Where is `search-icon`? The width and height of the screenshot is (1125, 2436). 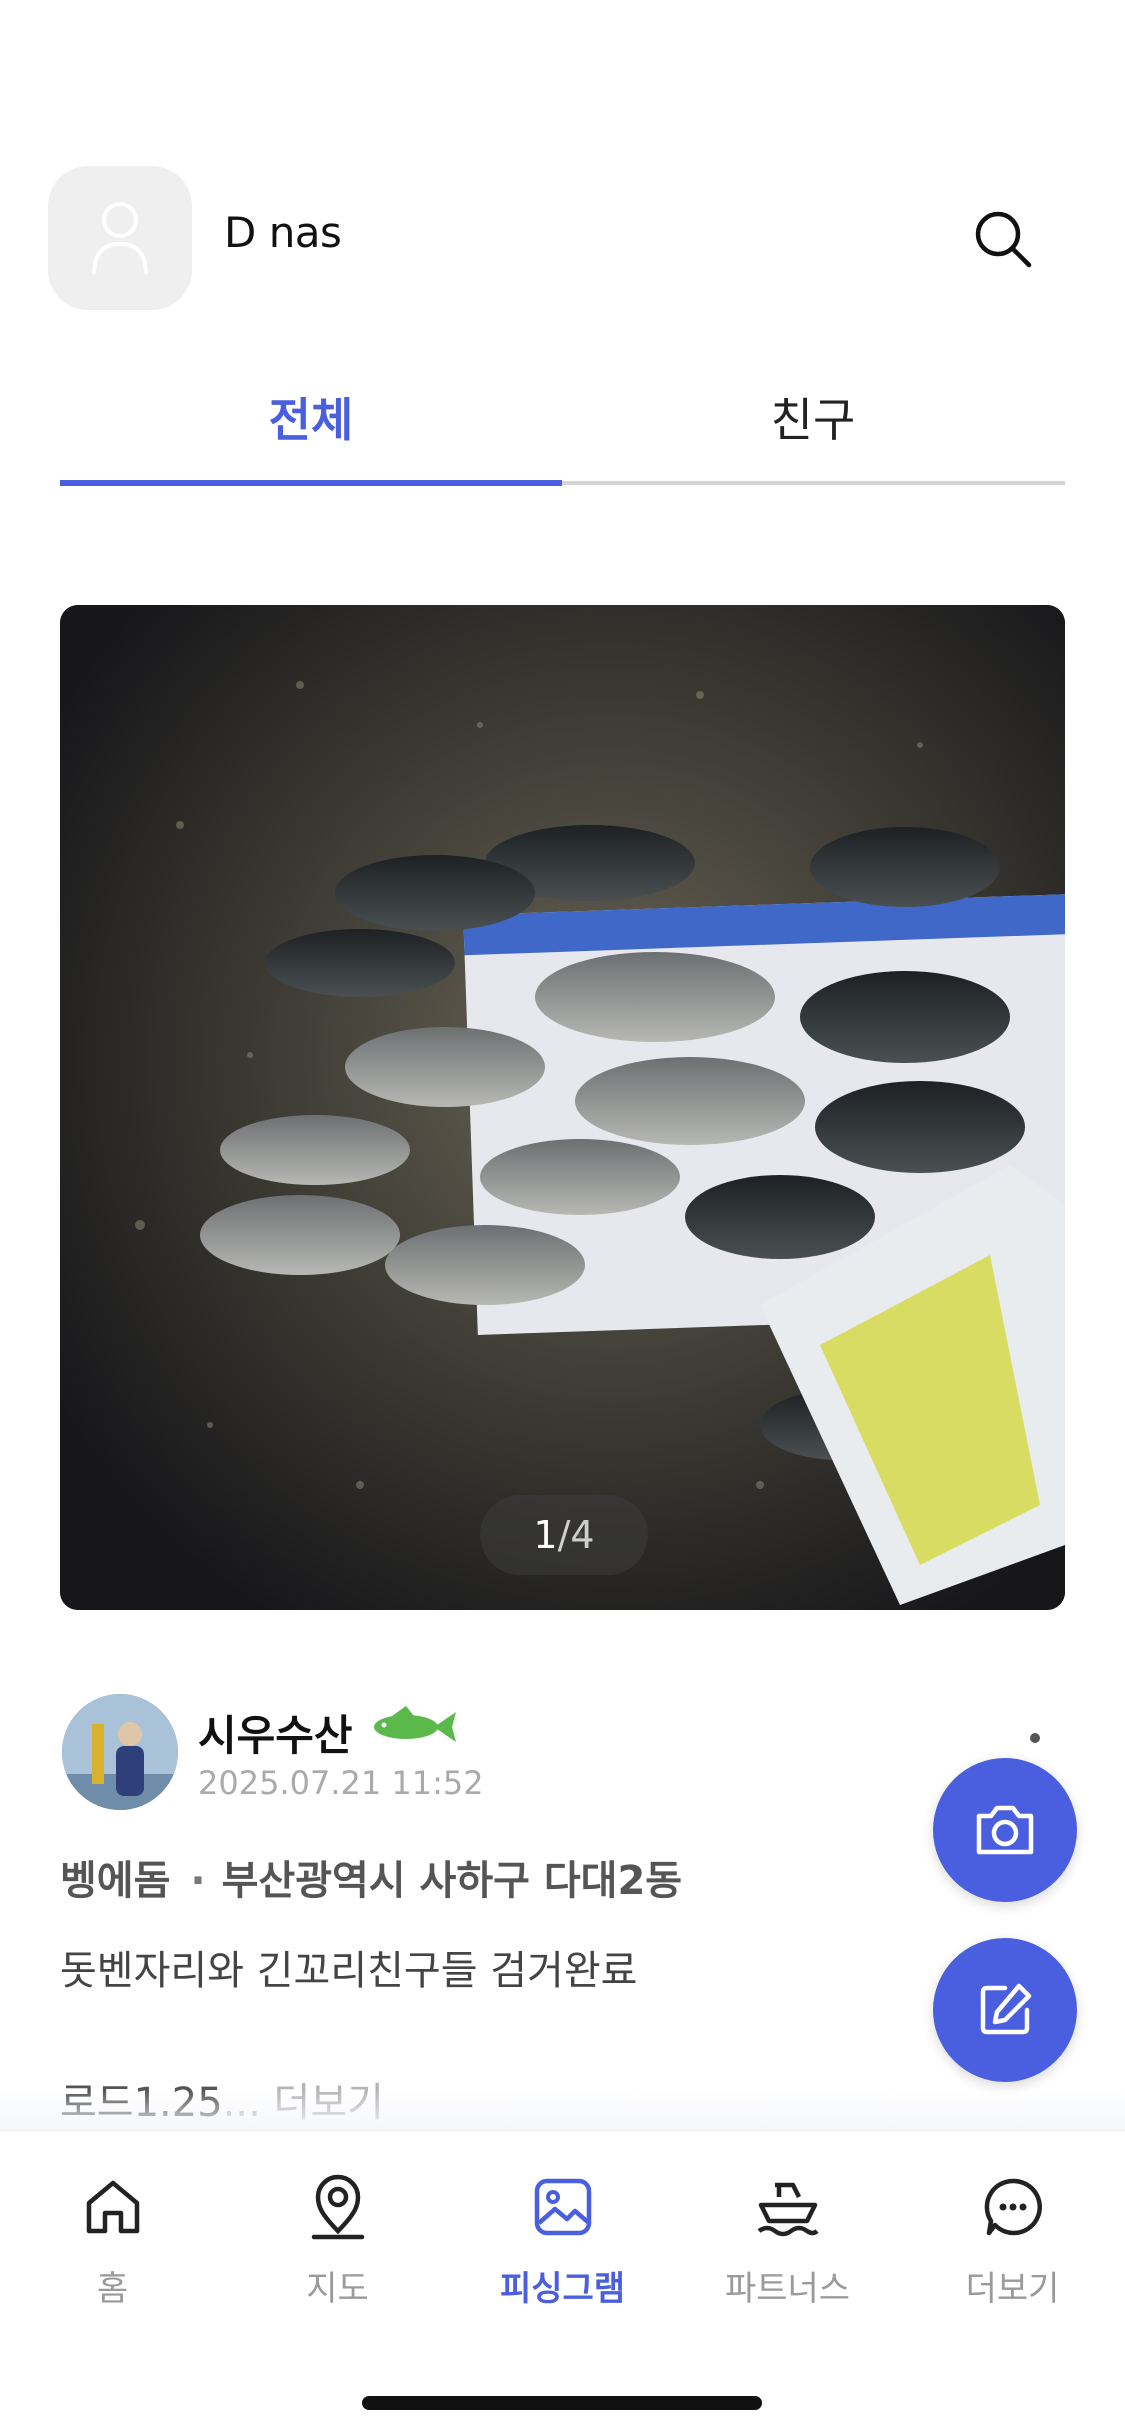
search-icon is located at coordinates (1003, 239).